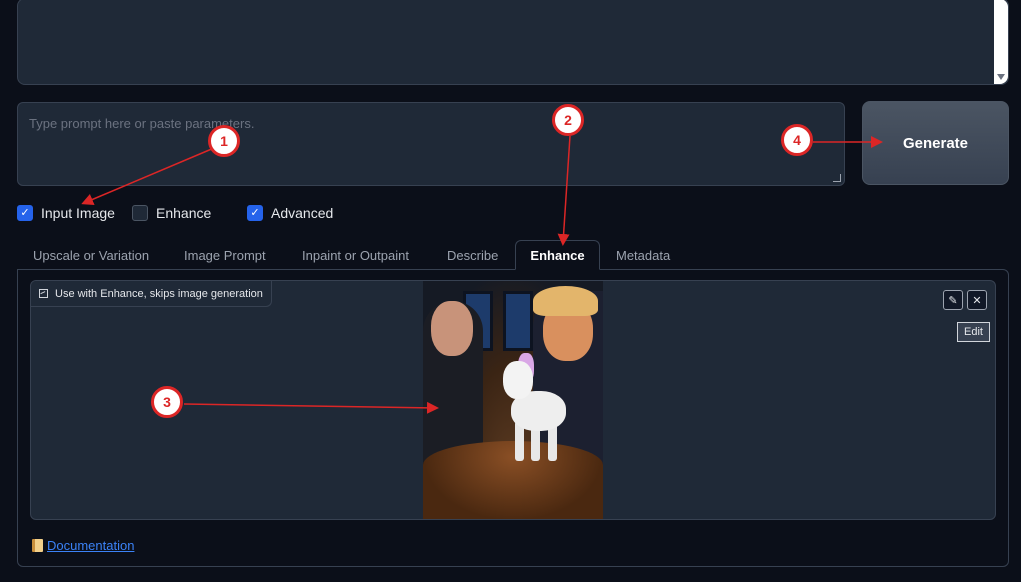 This screenshot has width=1021, height=582. Describe the element at coordinates (355, 255) in the screenshot. I see `tab-inpaint-or-outpaint: Inpaint or Outpaint` at that location.